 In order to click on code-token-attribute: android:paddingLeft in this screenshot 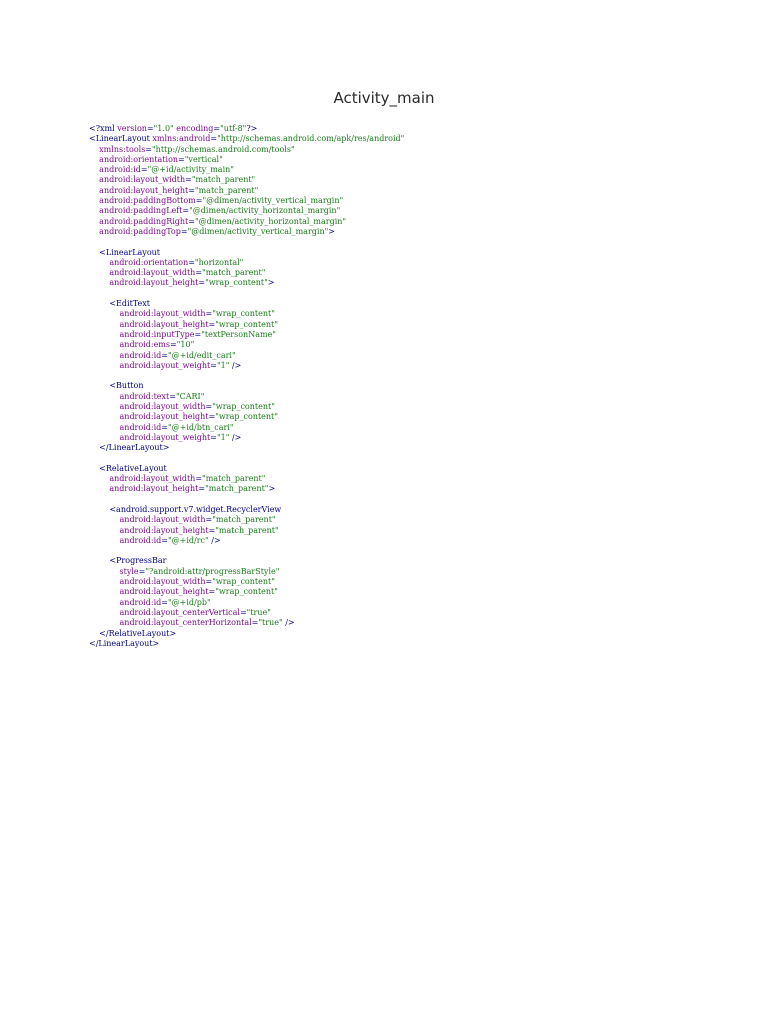, I will do `click(141, 211)`.